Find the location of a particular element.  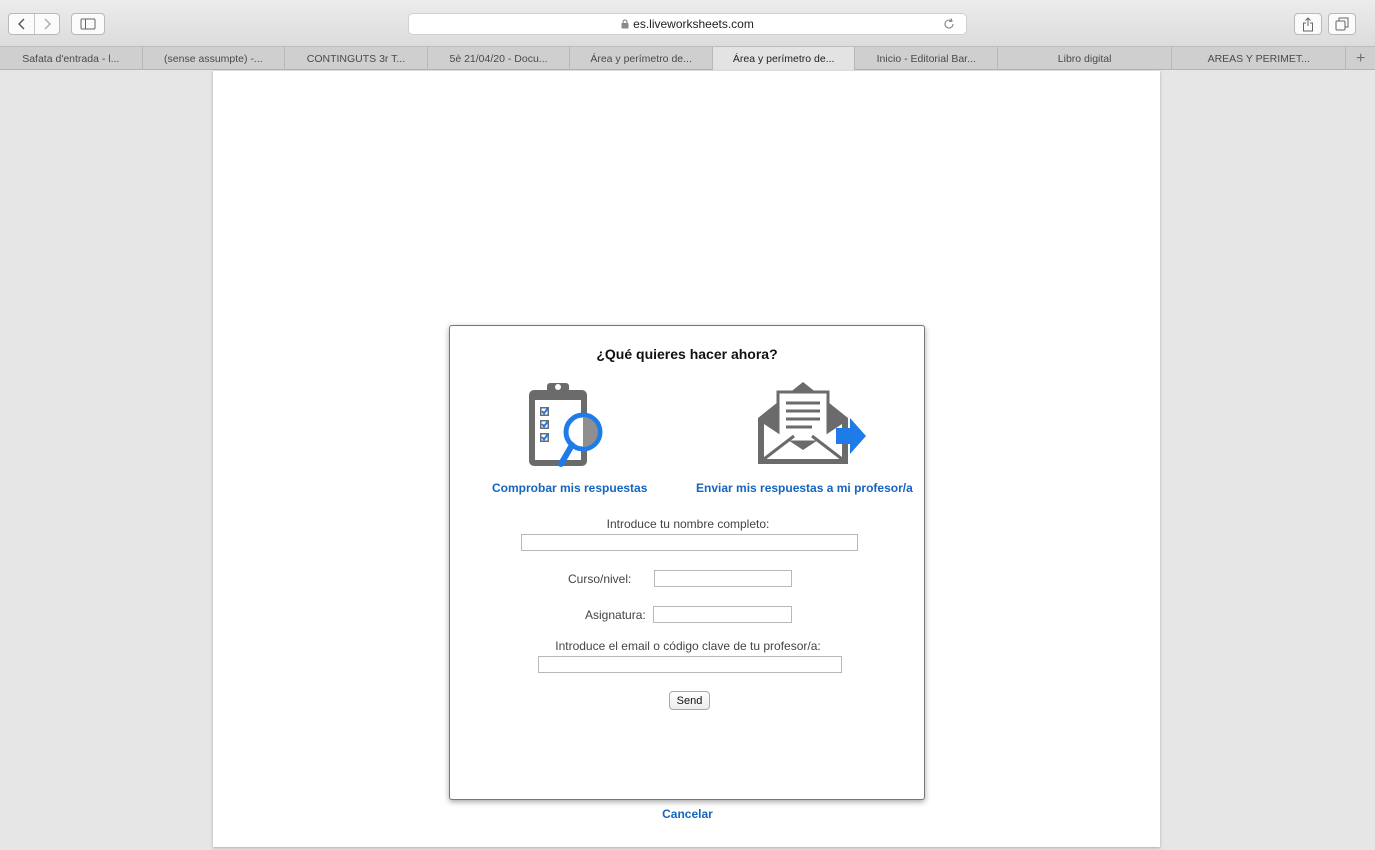

navigation-buttons is located at coordinates (34, 24).